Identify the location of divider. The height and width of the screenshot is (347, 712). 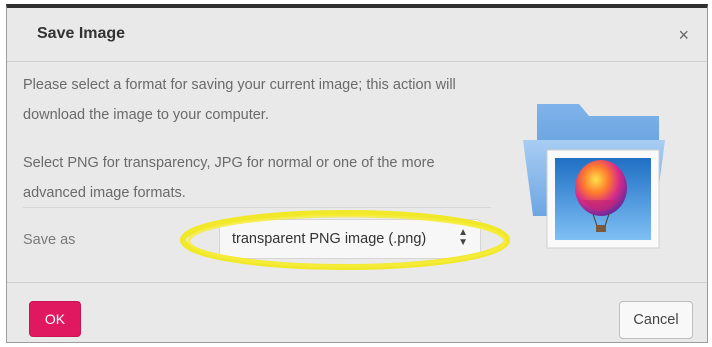
(257, 207).